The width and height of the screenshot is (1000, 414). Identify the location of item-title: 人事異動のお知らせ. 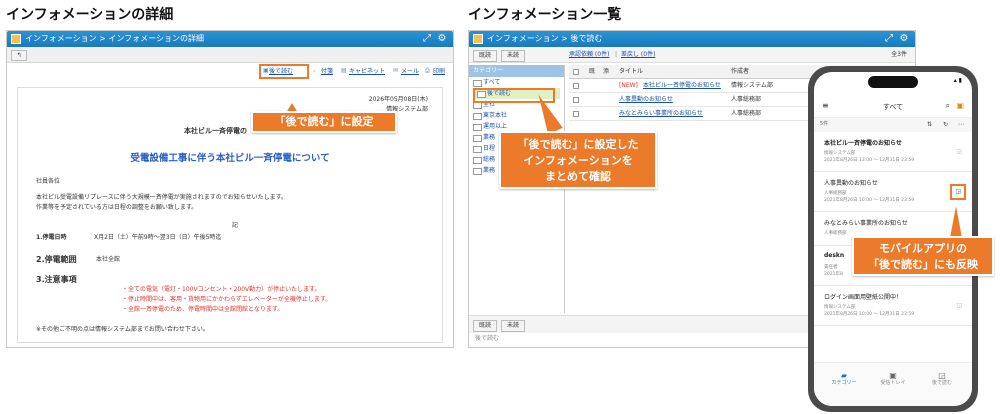
(851, 183).